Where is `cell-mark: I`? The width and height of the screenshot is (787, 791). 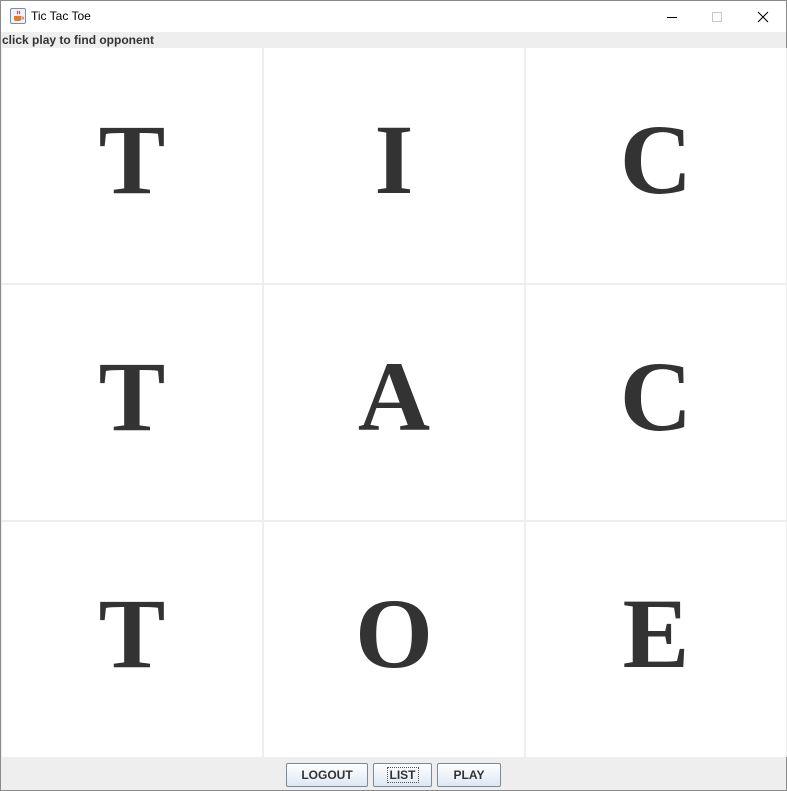
cell-mark: I is located at coordinates (394, 159).